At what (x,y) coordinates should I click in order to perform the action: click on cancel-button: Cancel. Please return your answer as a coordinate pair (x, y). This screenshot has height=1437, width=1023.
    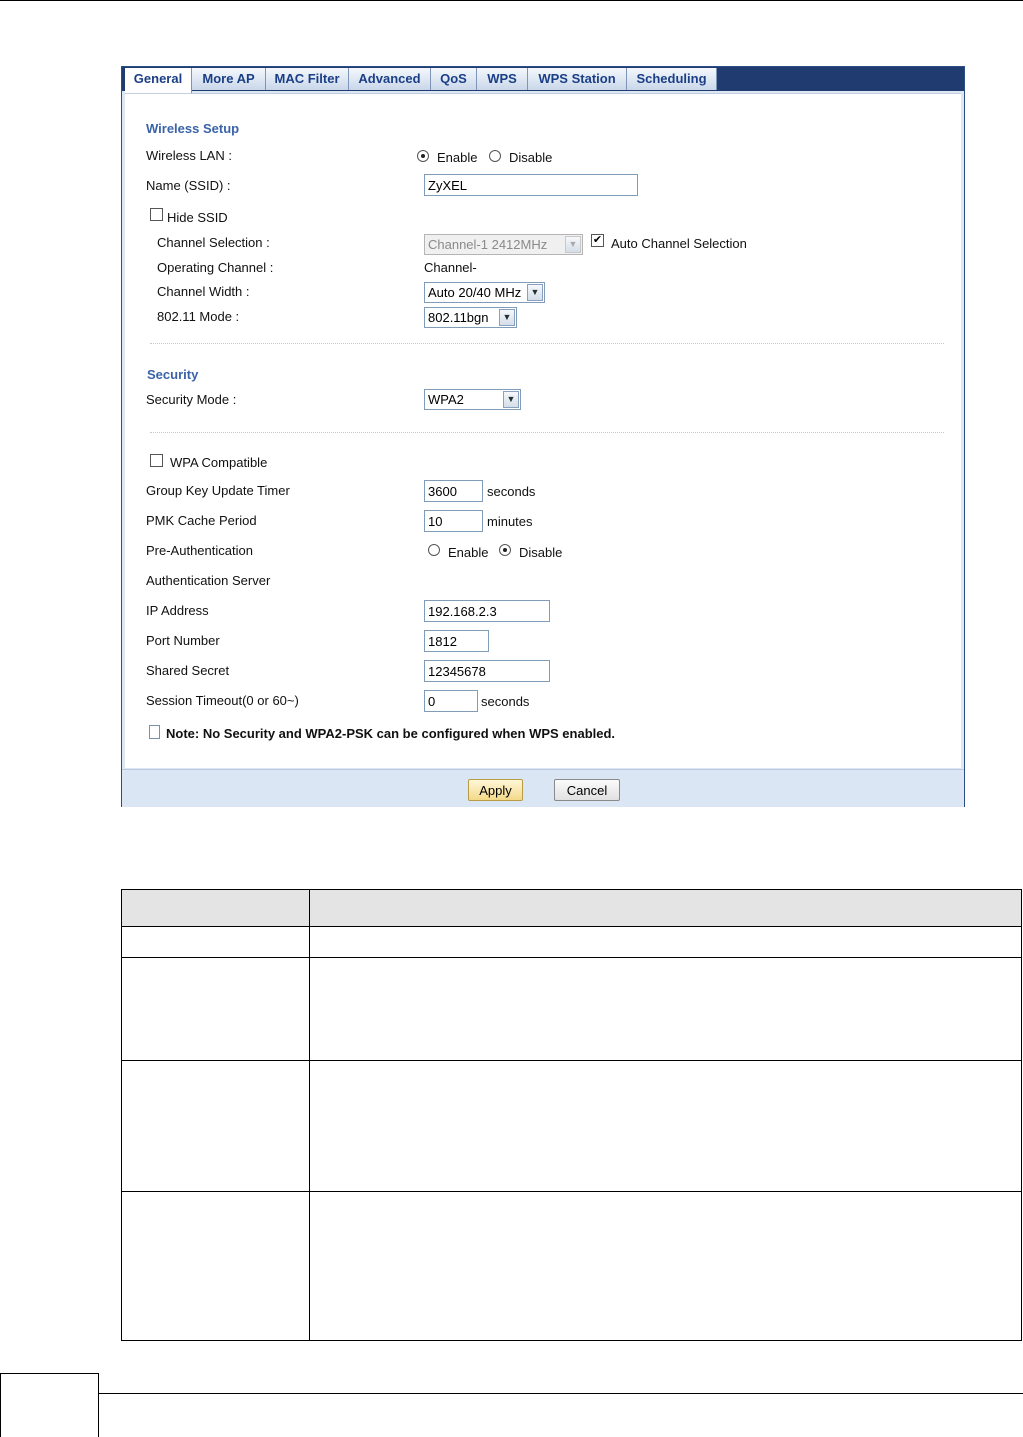
    Looking at the image, I should click on (587, 790).